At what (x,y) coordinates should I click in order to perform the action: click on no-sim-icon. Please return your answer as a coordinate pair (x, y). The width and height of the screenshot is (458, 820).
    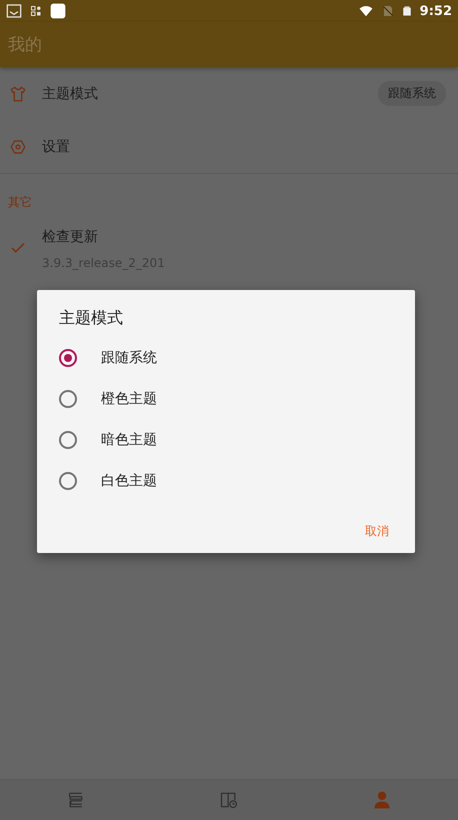
    Looking at the image, I should click on (388, 11).